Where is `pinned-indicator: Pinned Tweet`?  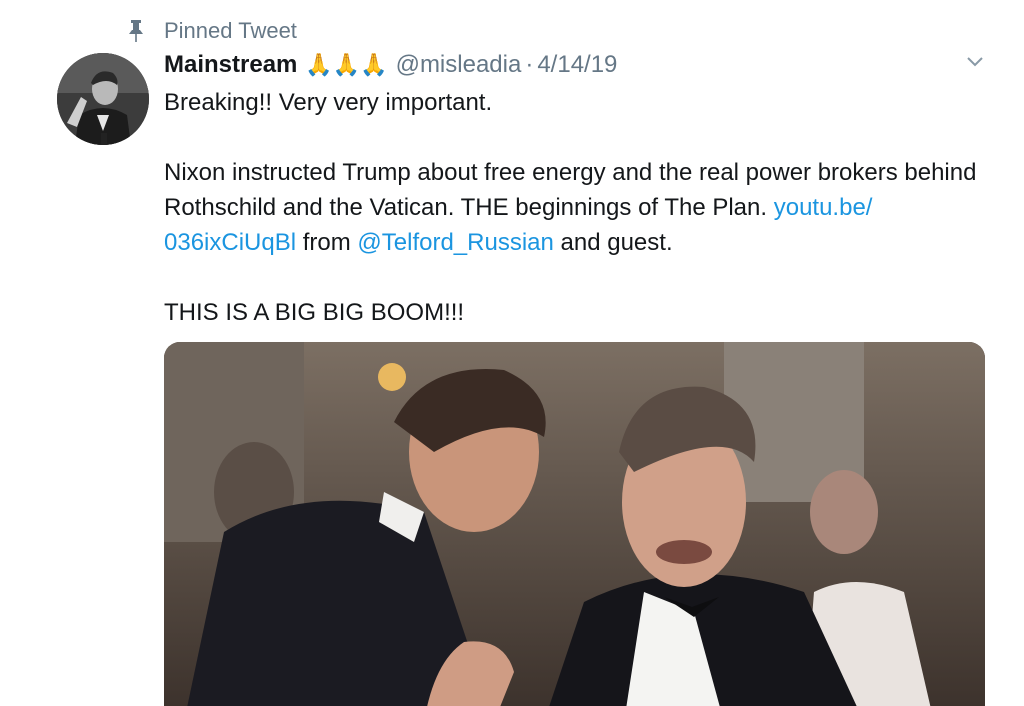 pinned-indicator: Pinned Tweet is located at coordinates (212, 31).